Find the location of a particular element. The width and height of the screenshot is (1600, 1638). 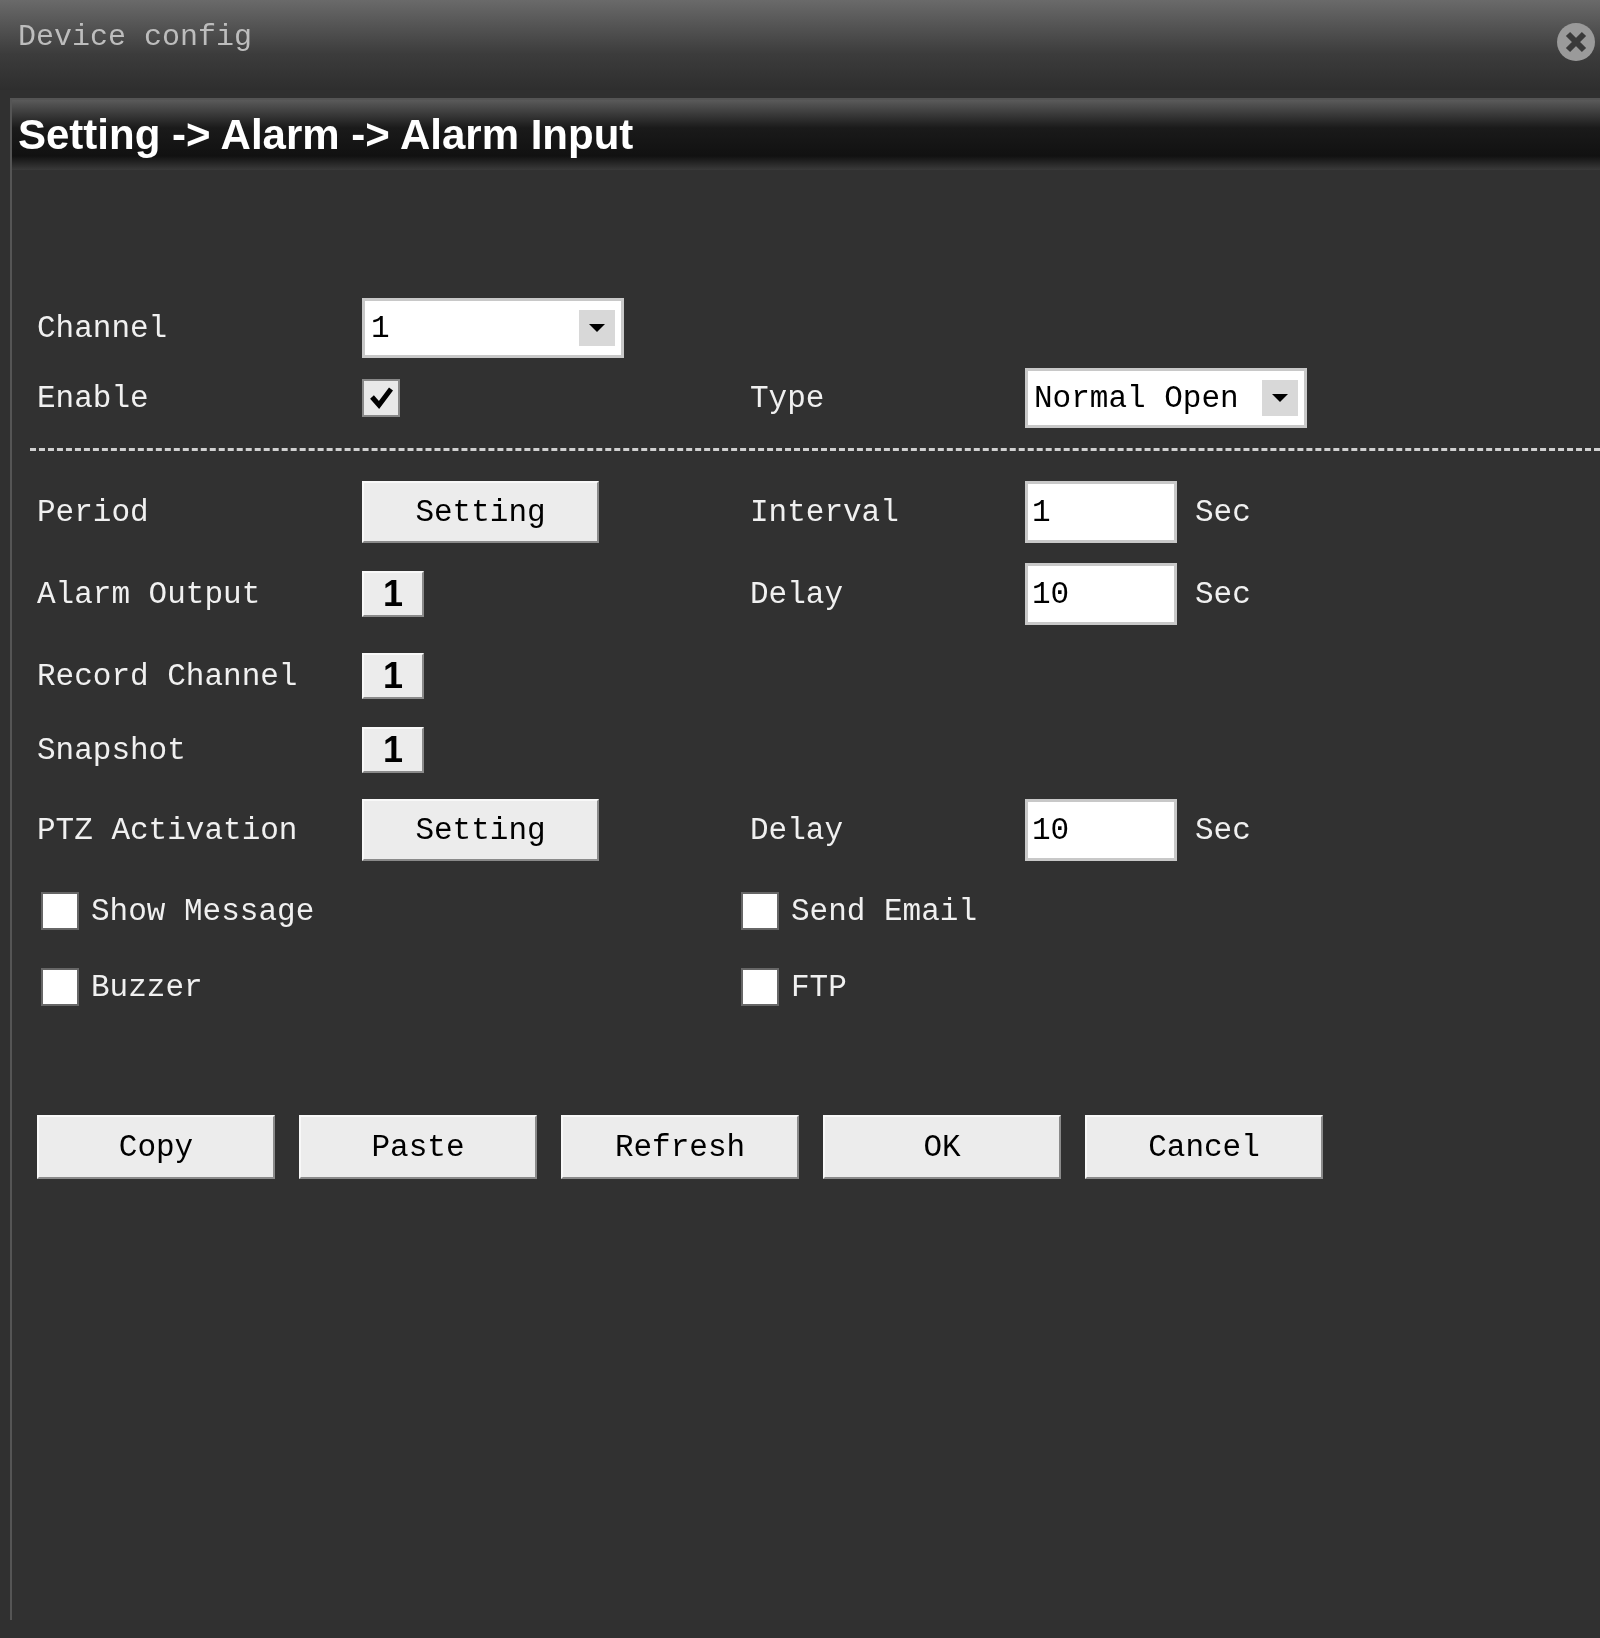

close-icon is located at coordinates (1576, 42).